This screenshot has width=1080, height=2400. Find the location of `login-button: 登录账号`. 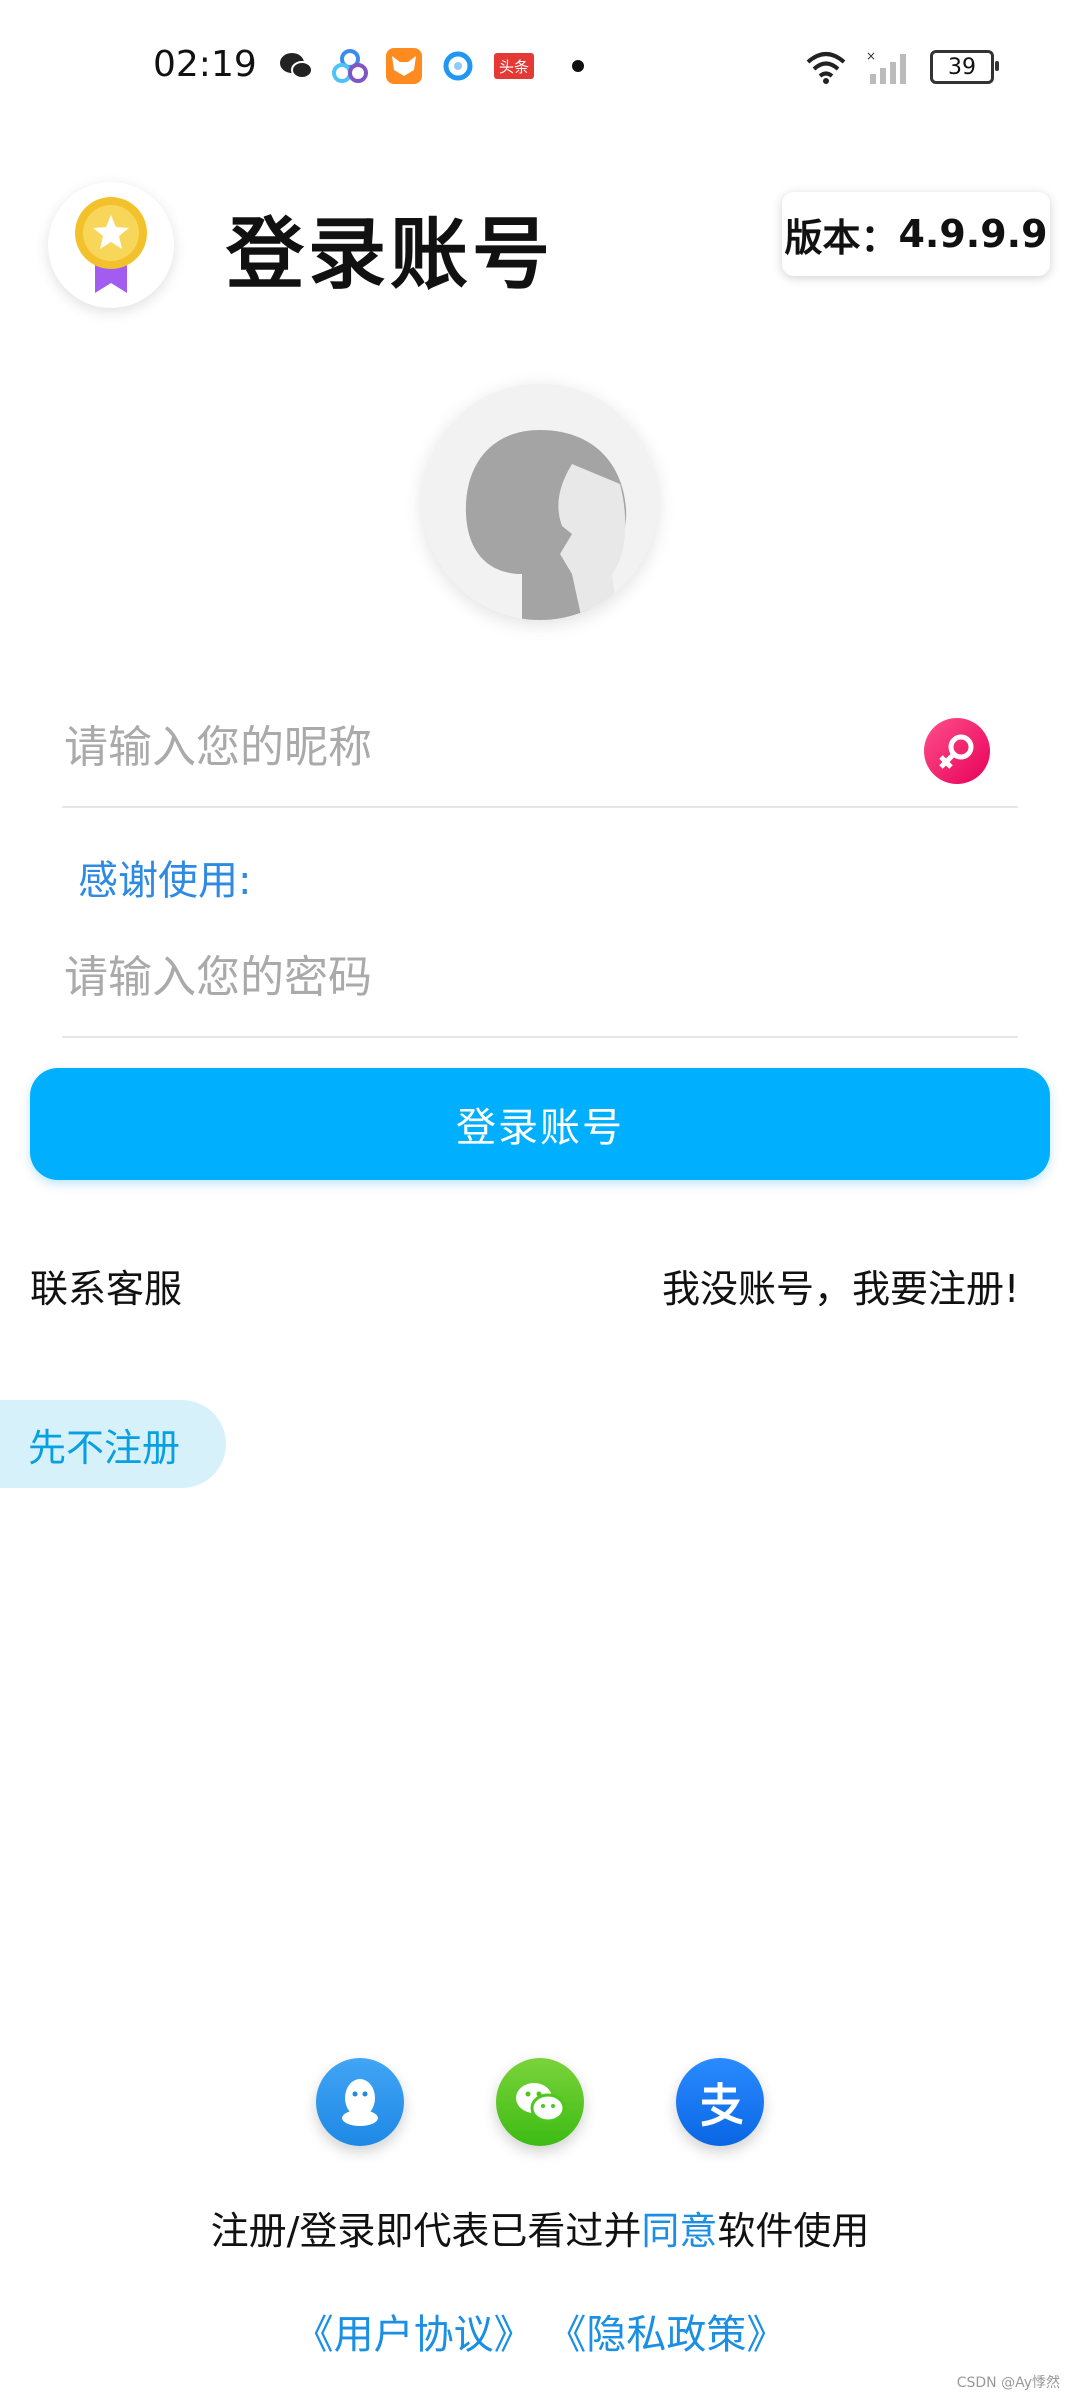

login-button: 登录账号 is located at coordinates (540, 1124).